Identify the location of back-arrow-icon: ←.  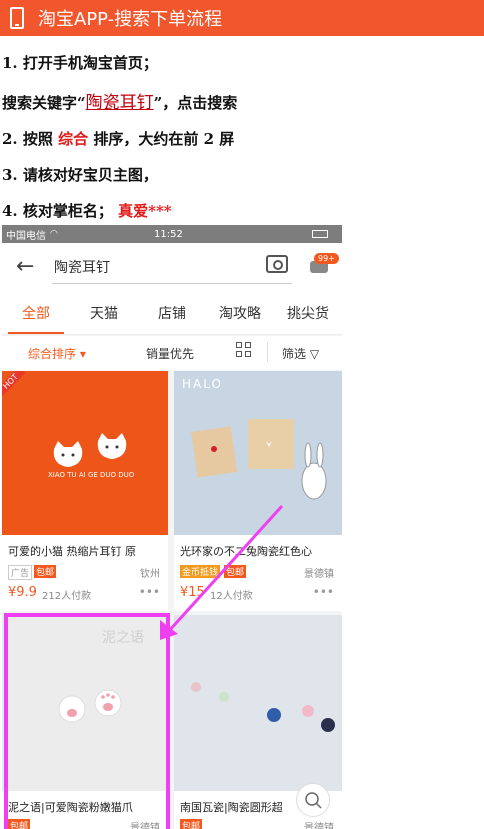
(28, 267).